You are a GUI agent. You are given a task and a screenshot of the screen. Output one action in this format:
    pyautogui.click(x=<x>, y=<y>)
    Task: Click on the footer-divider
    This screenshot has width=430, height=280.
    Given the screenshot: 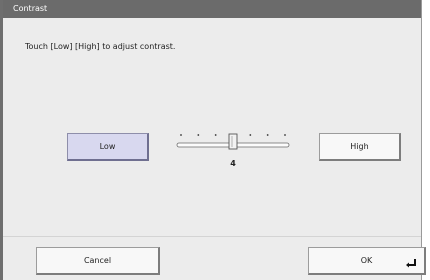 What is the action you would take?
    pyautogui.click(x=212, y=236)
    